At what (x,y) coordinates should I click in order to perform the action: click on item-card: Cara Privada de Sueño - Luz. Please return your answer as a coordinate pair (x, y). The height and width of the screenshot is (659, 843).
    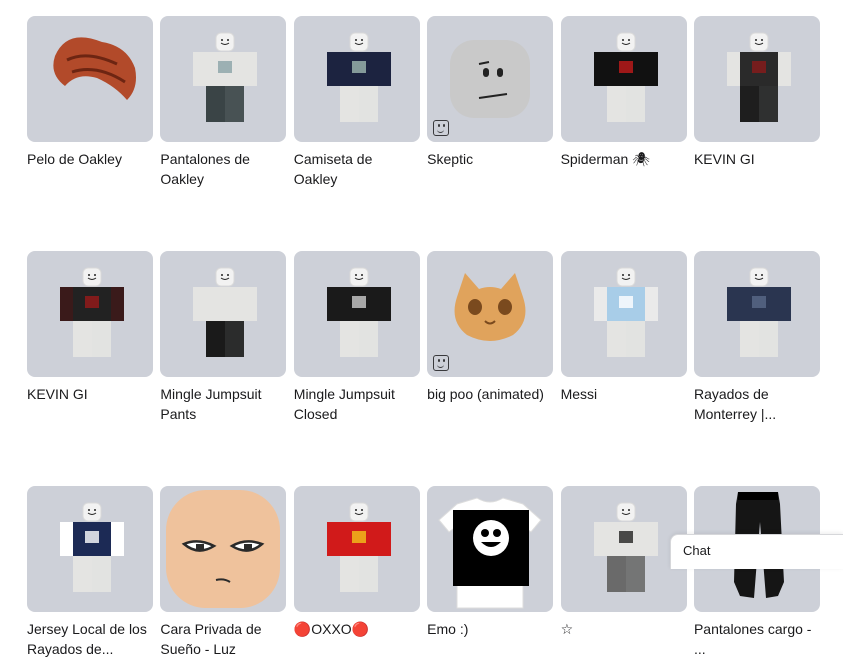
    Looking at the image, I should click on (223, 572).